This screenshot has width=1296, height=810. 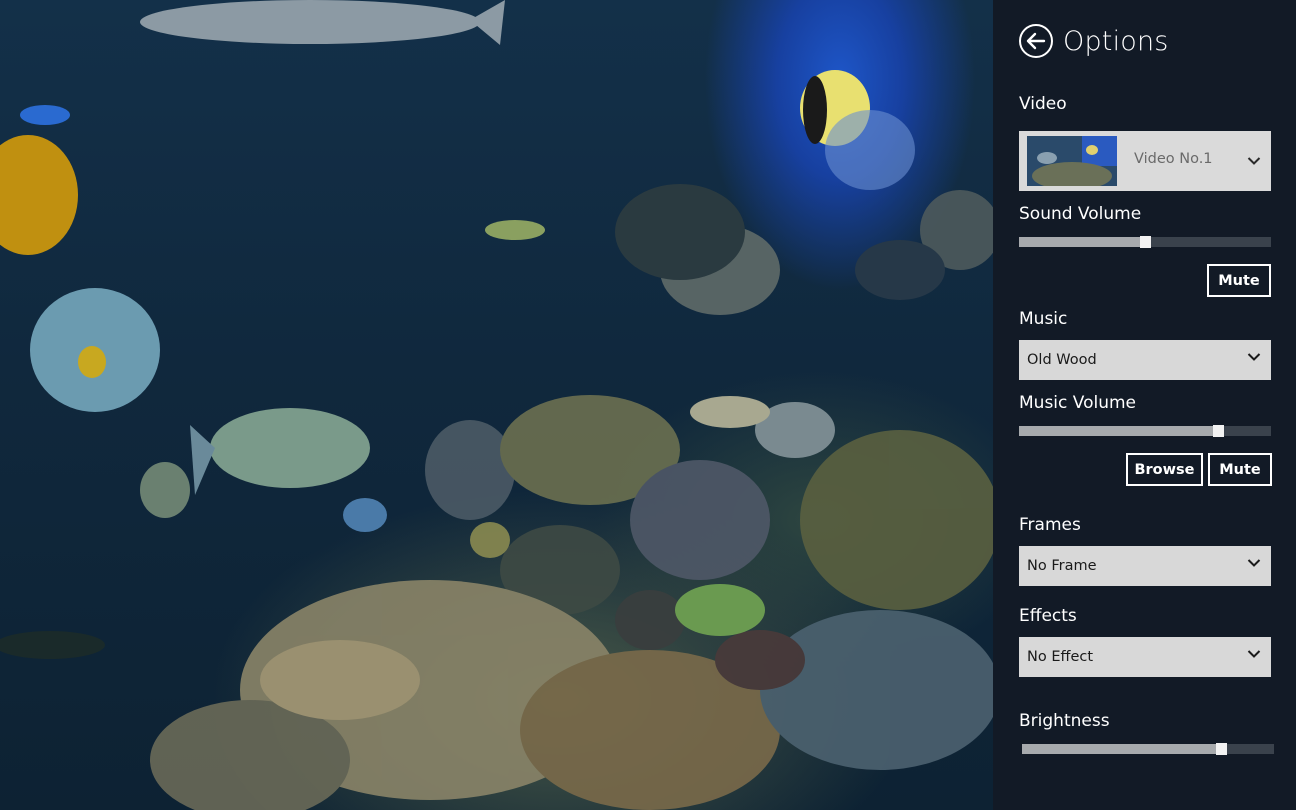 I want to click on back-arrow-icon, so click(x=1036, y=41).